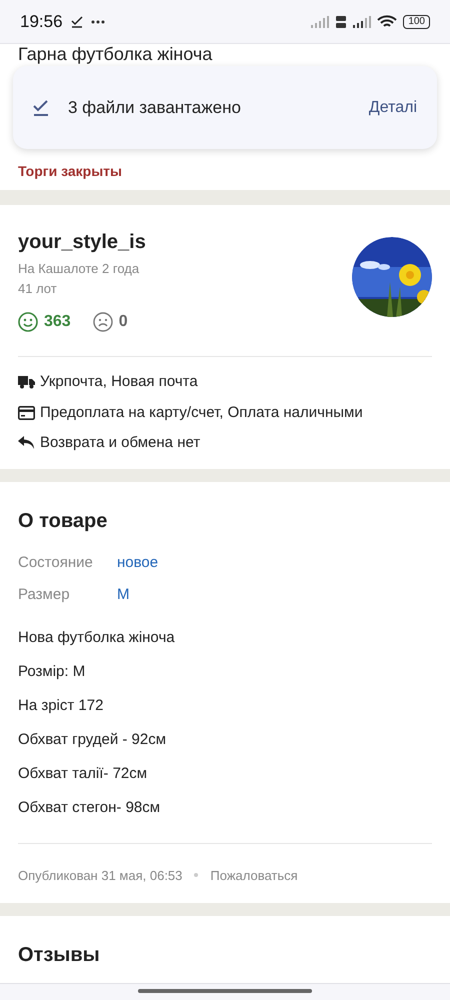  I want to click on negative-count: 0, so click(123, 322).